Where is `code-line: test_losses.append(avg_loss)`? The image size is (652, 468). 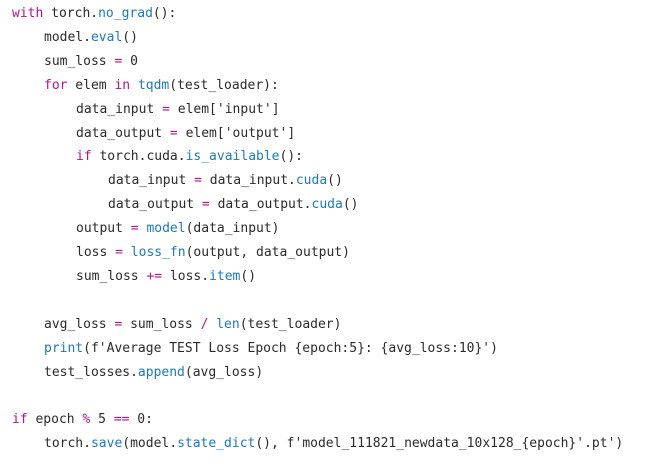
code-line: test_losses.append(avg_loss) is located at coordinates (137, 373).